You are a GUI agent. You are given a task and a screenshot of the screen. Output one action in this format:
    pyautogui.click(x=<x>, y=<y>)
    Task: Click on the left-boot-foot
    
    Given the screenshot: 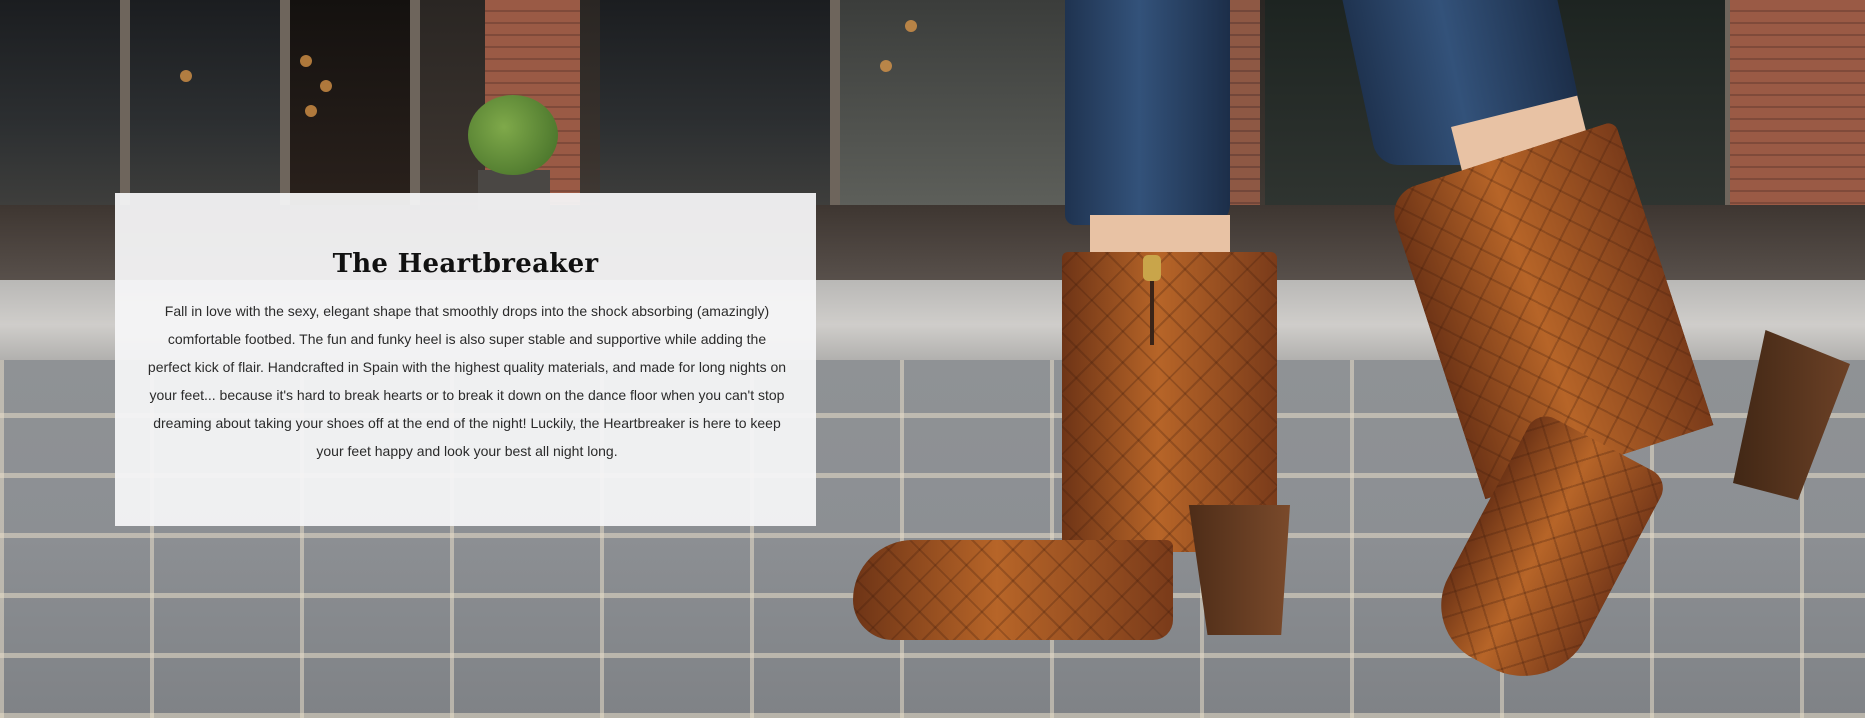 What is the action you would take?
    pyautogui.click(x=1013, y=590)
    